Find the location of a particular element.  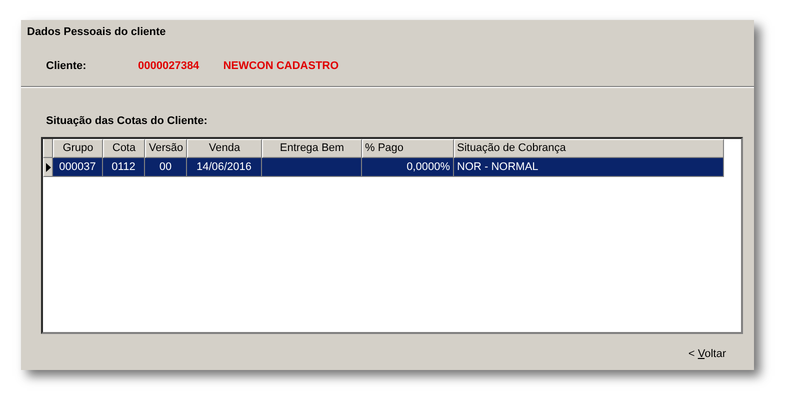

table-cell: 00 is located at coordinates (166, 167).